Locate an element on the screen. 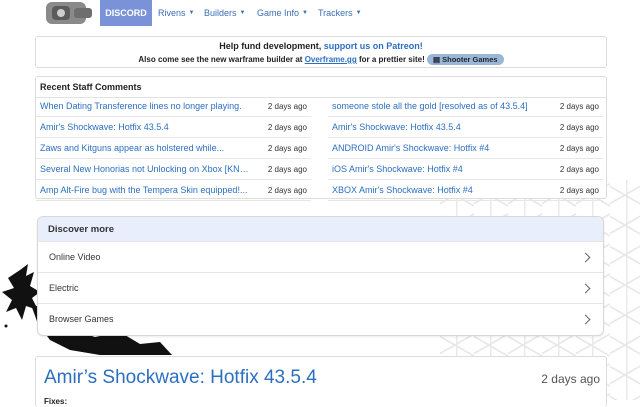 The image size is (640, 407). nav-builders-dropdown: Builders ▼ is located at coordinates (224, 13).